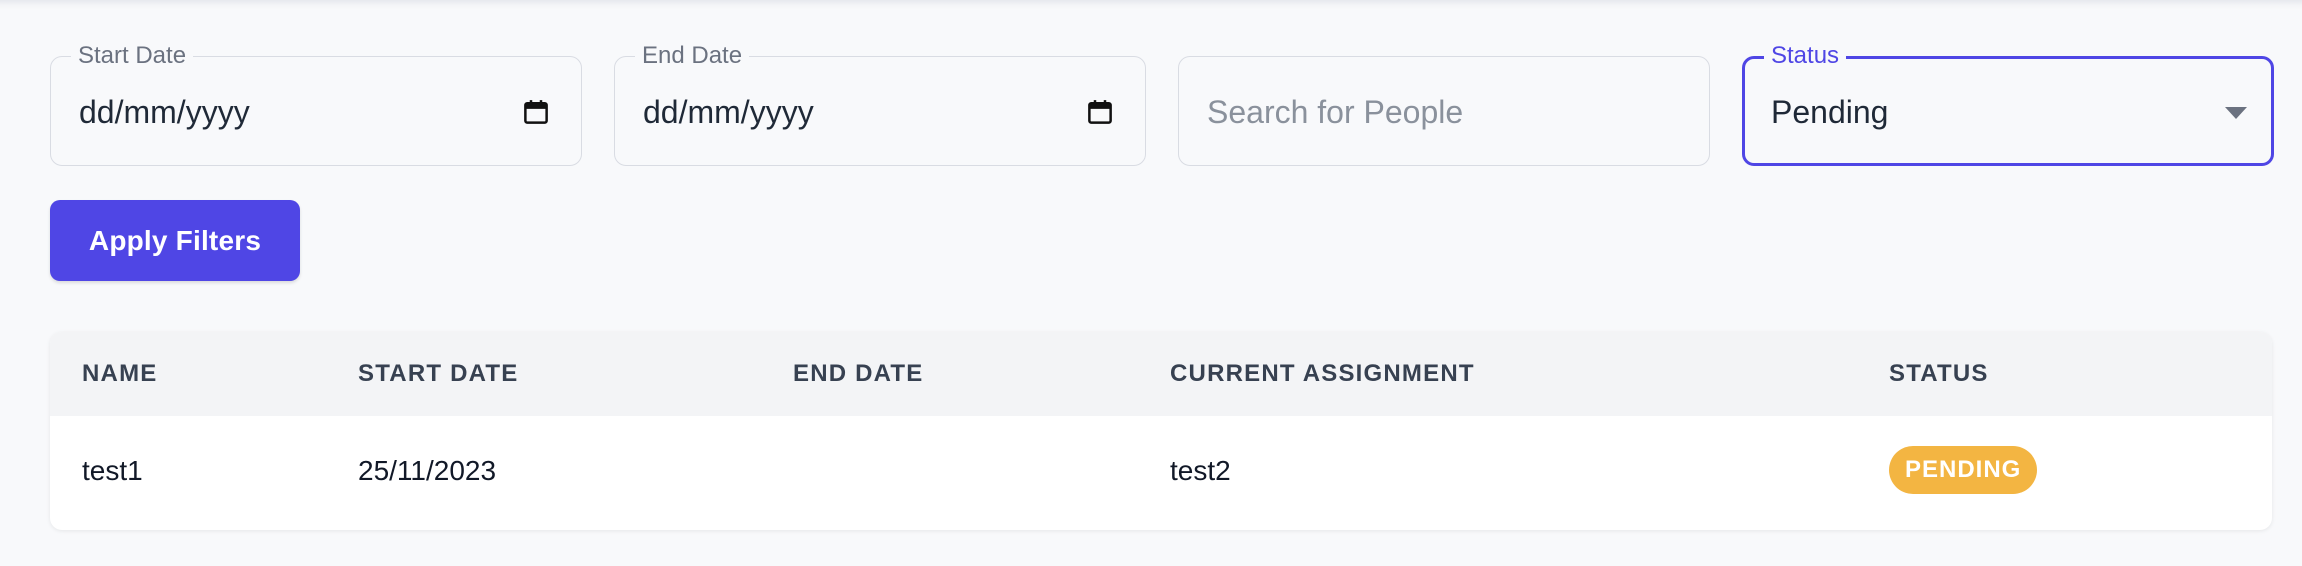  I want to click on end-date-field: End Date dd/mm/yyyy, so click(880, 105).